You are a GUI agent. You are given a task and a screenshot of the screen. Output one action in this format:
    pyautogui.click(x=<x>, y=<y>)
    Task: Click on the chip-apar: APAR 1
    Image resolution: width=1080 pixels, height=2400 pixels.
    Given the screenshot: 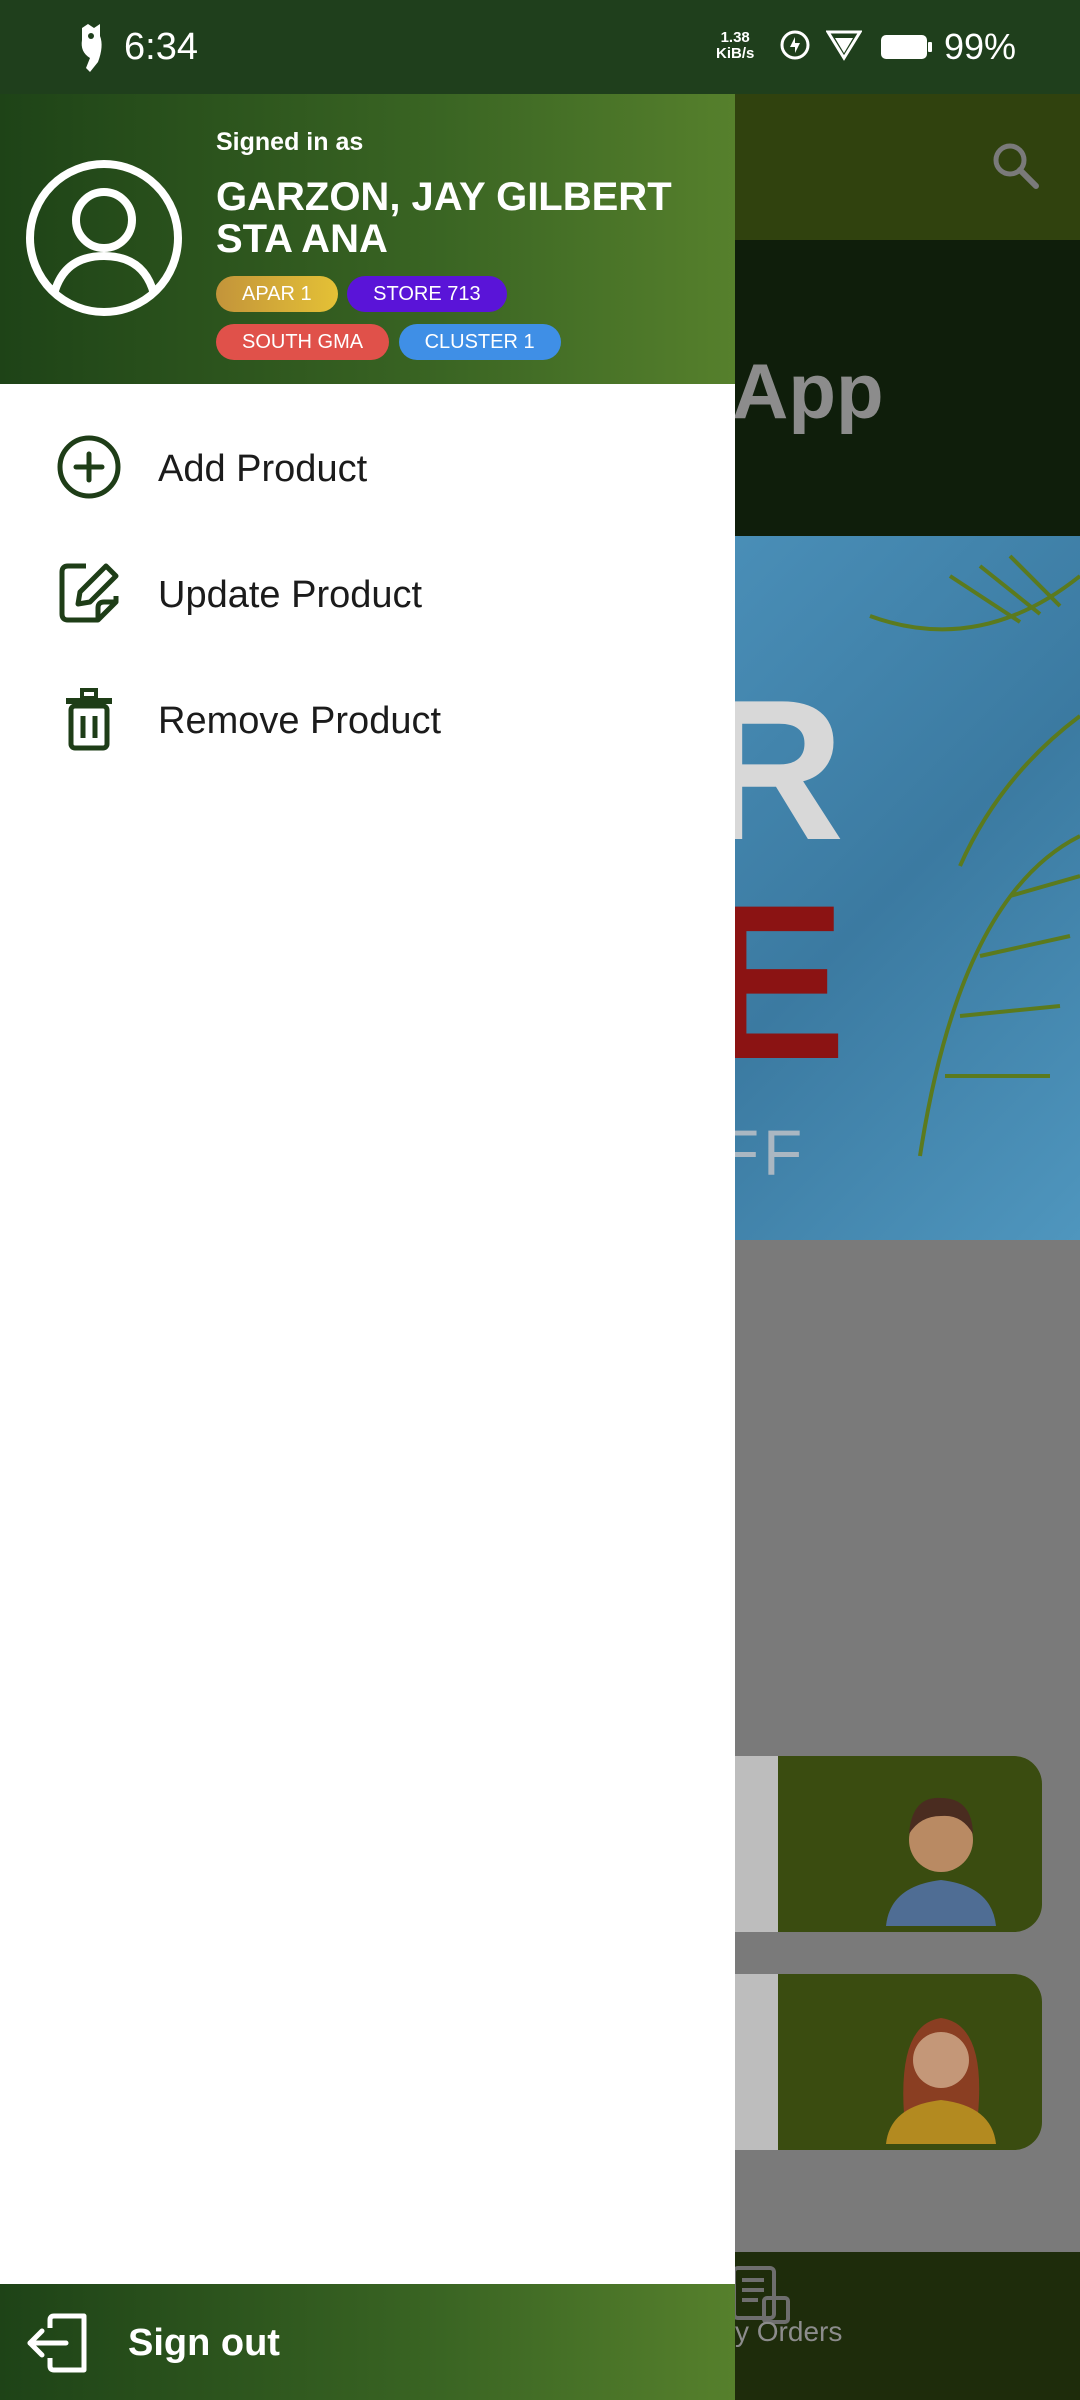 What is the action you would take?
    pyautogui.click(x=277, y=294)
    